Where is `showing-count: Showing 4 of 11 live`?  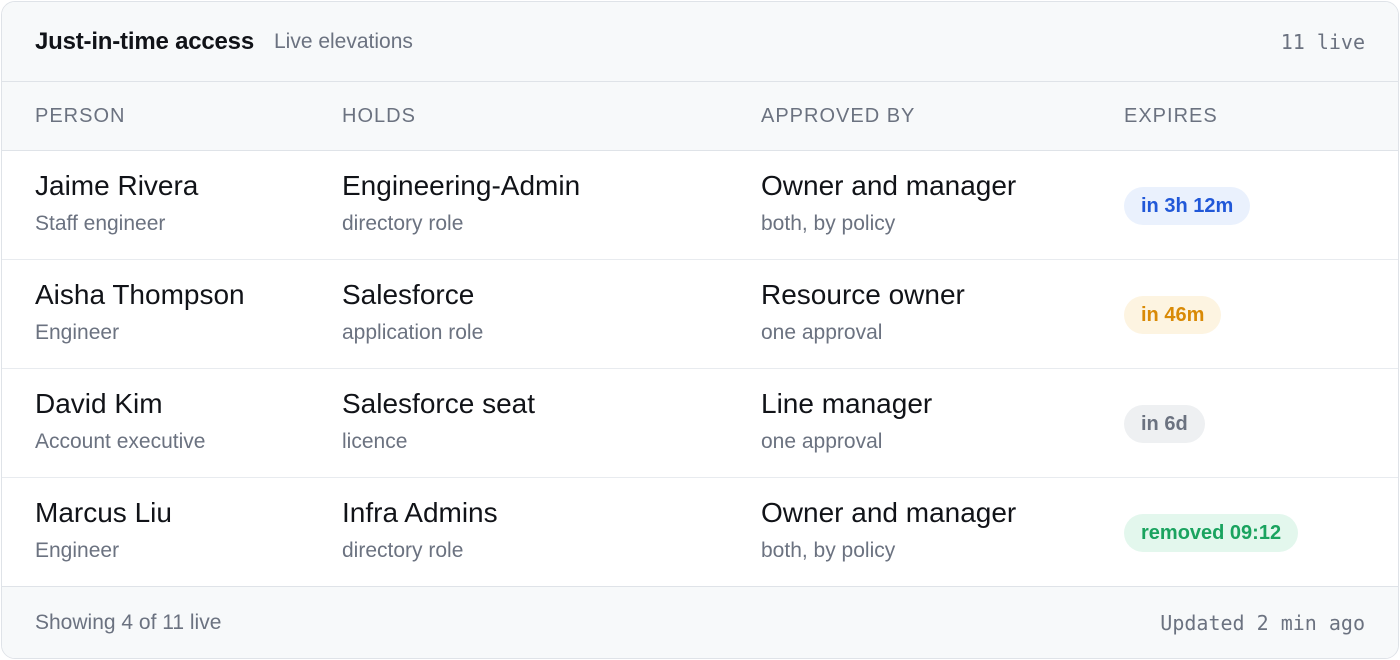 showing-count: Showing 4 of 11 live is located at coordinates (128, 622).